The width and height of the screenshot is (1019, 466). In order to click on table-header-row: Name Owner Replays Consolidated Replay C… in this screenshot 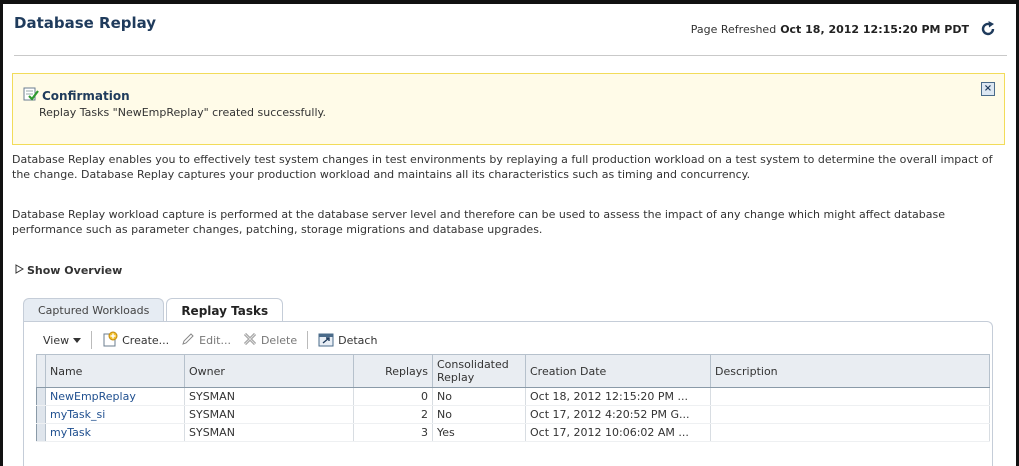, I will do `click(513, 371)`.